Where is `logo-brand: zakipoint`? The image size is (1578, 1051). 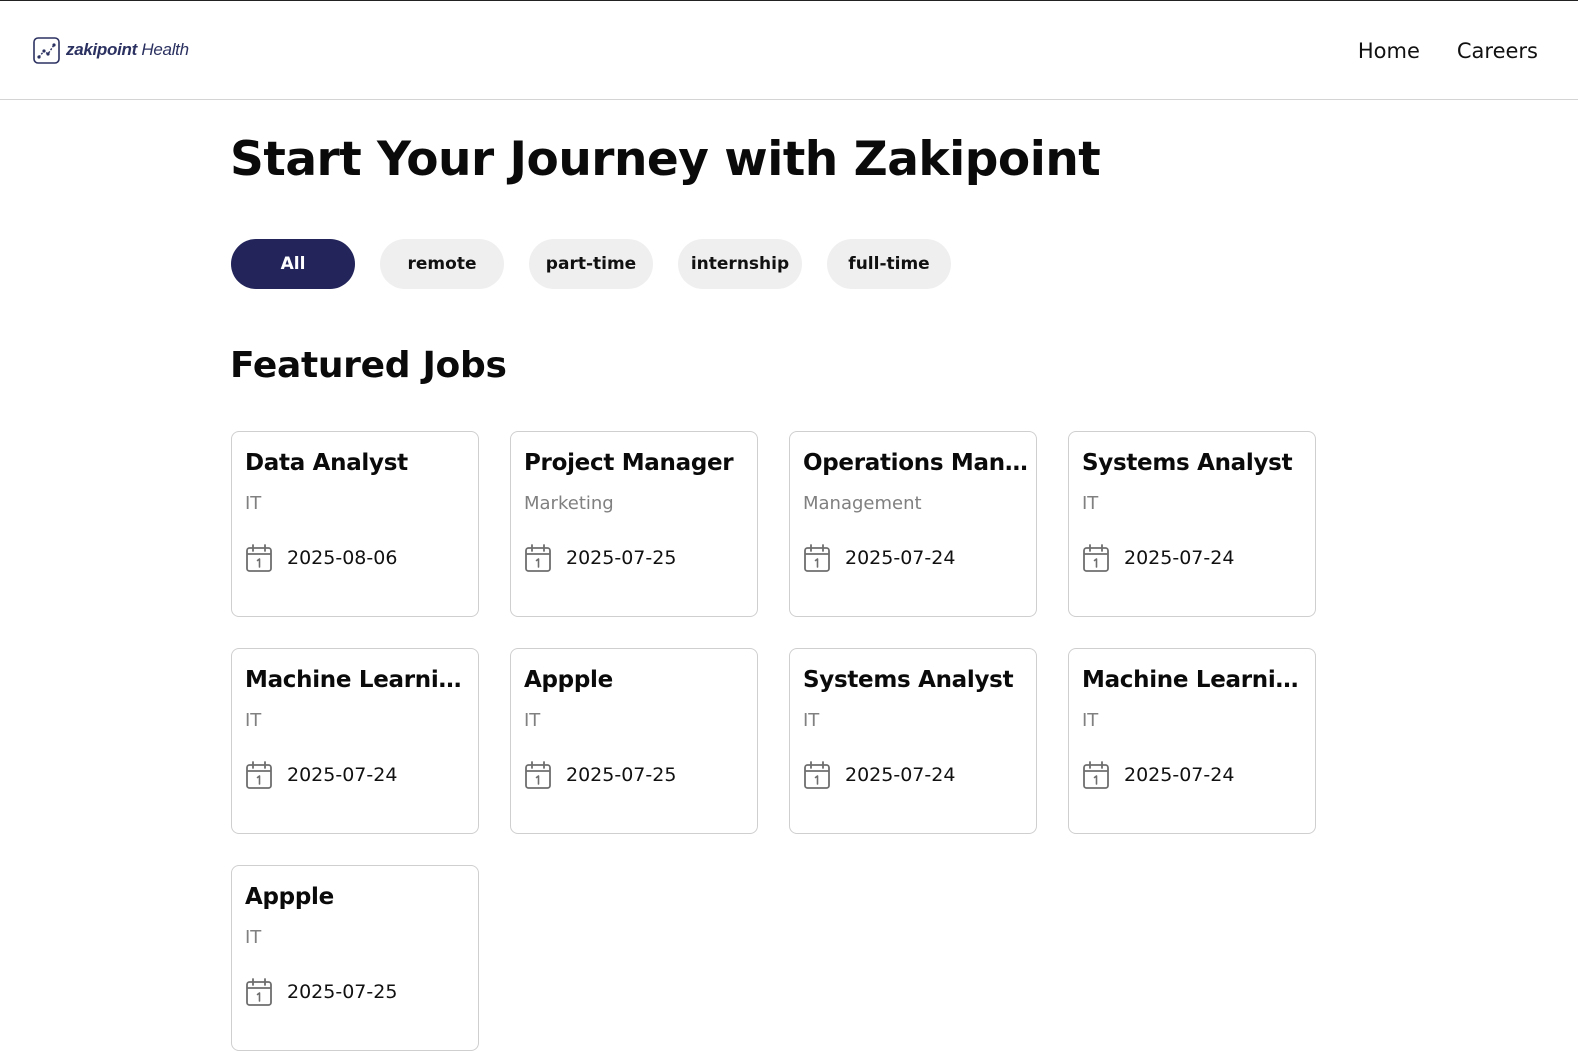 logo-brand: zakipoint is located at coordinates (101, 49).